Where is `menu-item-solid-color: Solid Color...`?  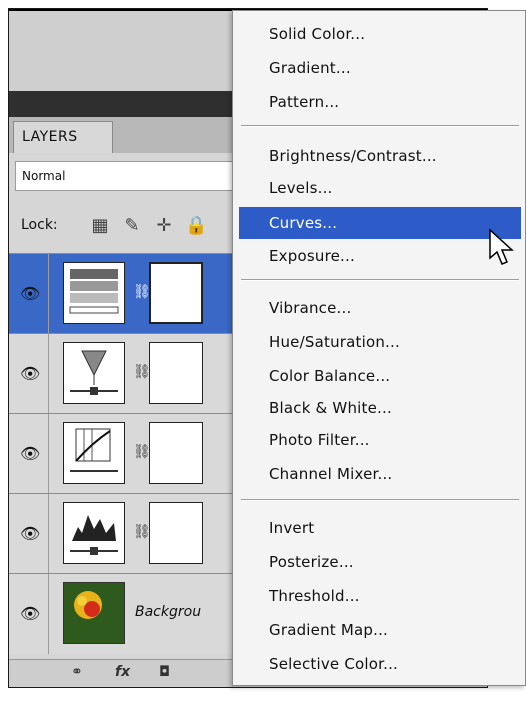 menu-item-solid-color: Solid Color... is located at coordinates (380, 34).